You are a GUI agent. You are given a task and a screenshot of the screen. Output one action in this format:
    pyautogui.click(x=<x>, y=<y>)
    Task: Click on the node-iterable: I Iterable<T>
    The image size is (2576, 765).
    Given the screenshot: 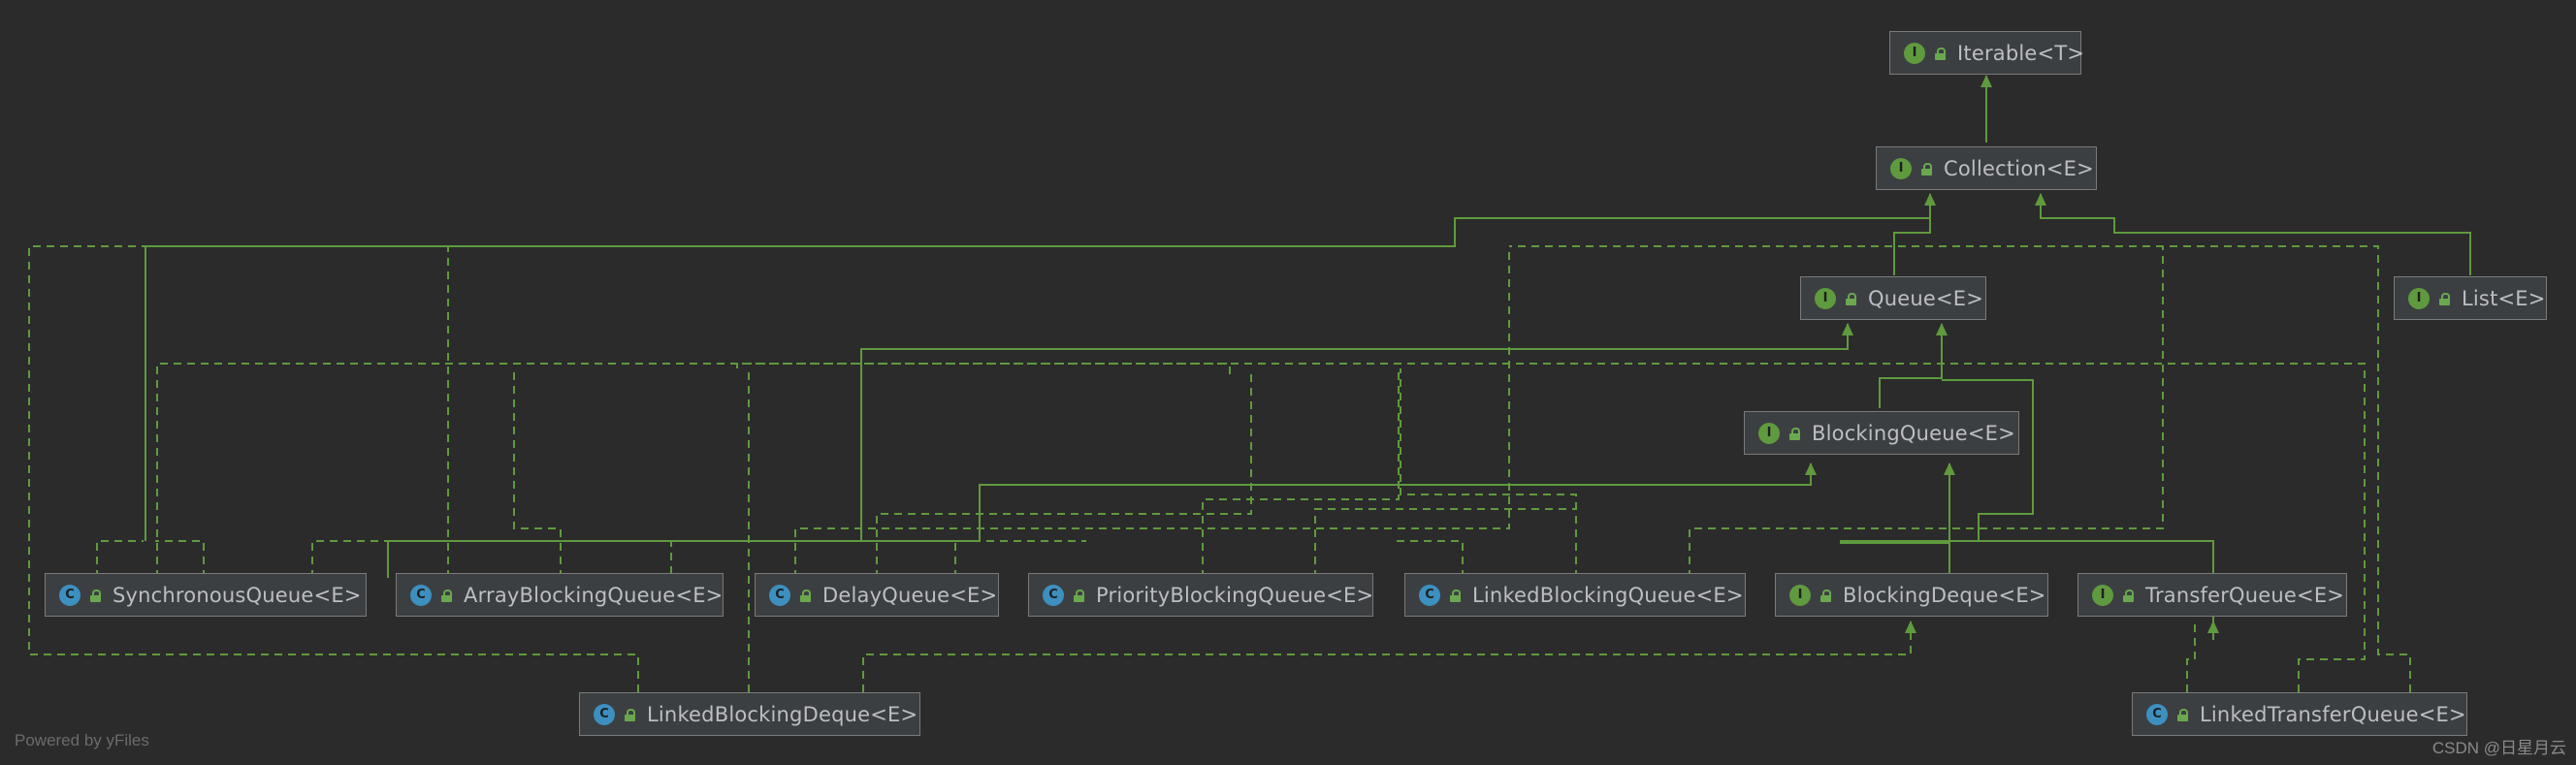 What is the action you would take?
    pyautogui.click(x=1987, y=53)
    